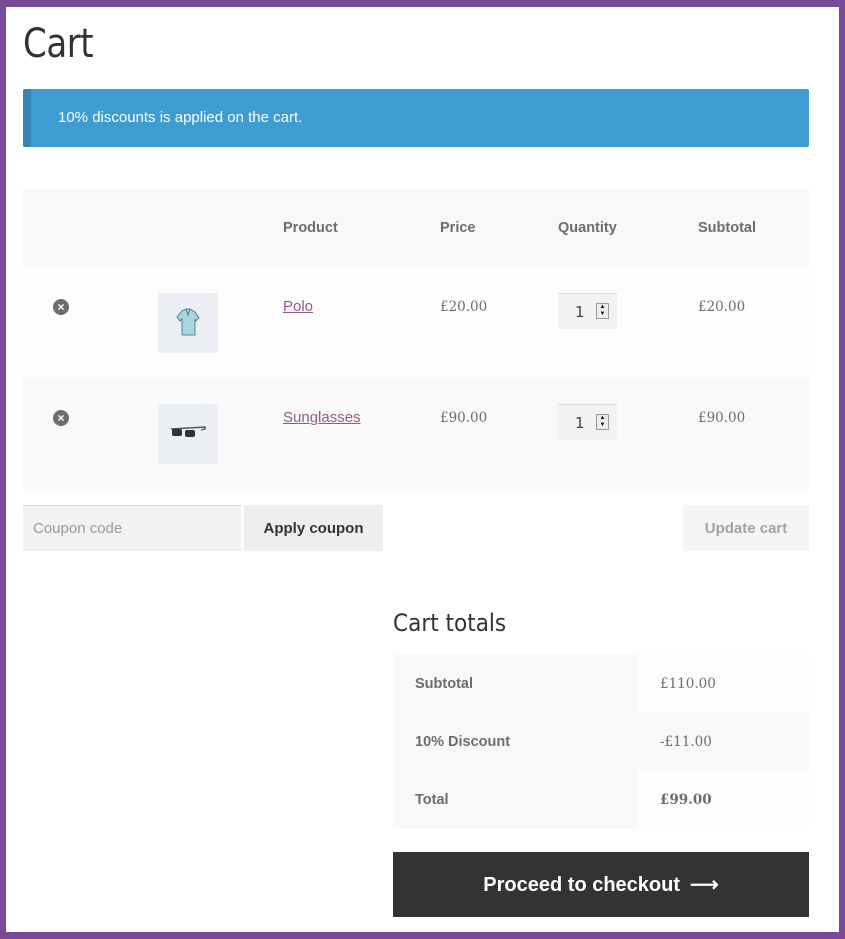  What do you see at coordinates (723, 800) in the screenshot?
I see `totals-value: £99.00` at bounding box center [723, 800].